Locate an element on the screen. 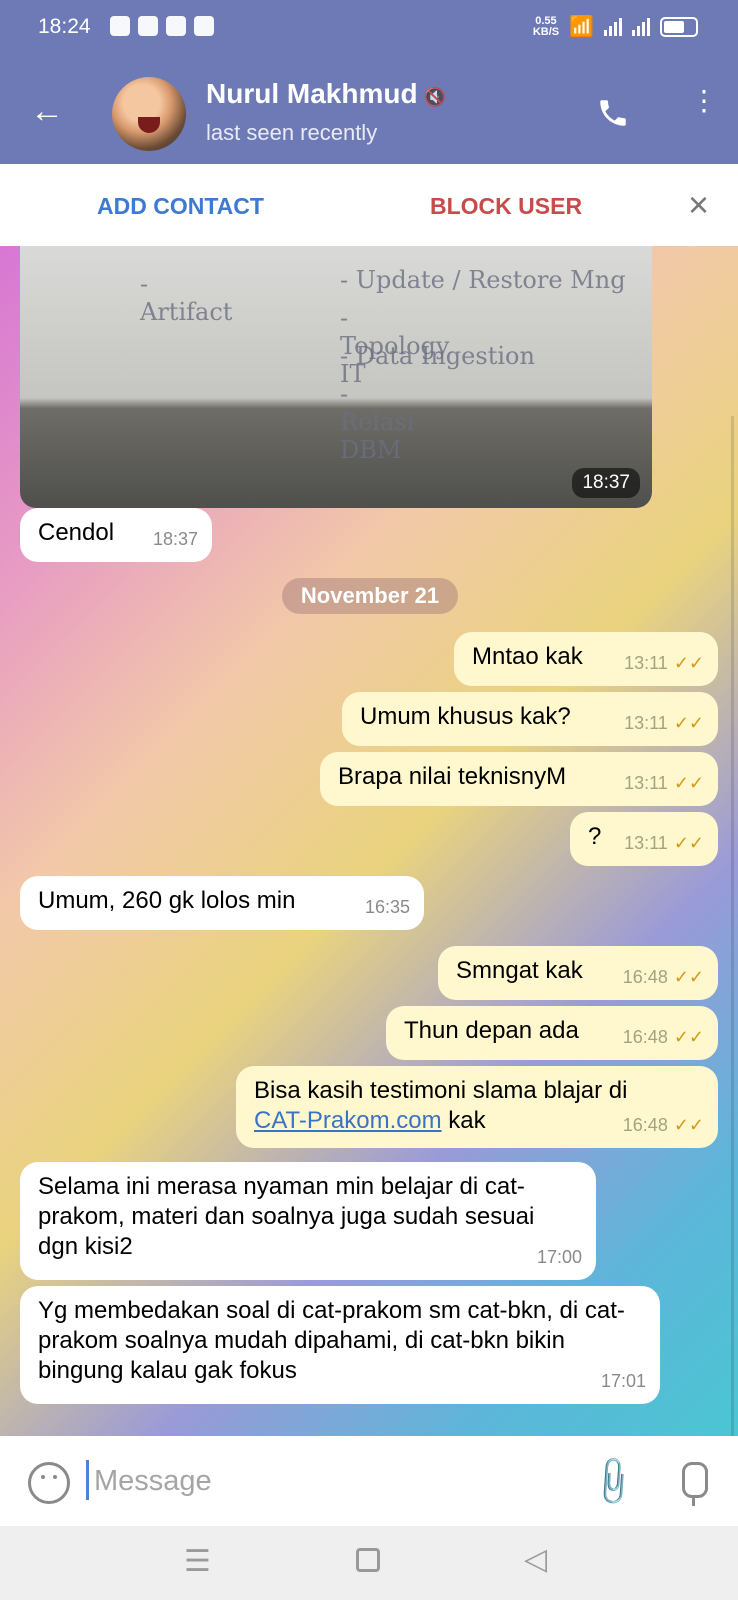 The height and width of the screenshot is (1600, 738). last-seen-status: last seen recently is located at coordinates (292, 132).